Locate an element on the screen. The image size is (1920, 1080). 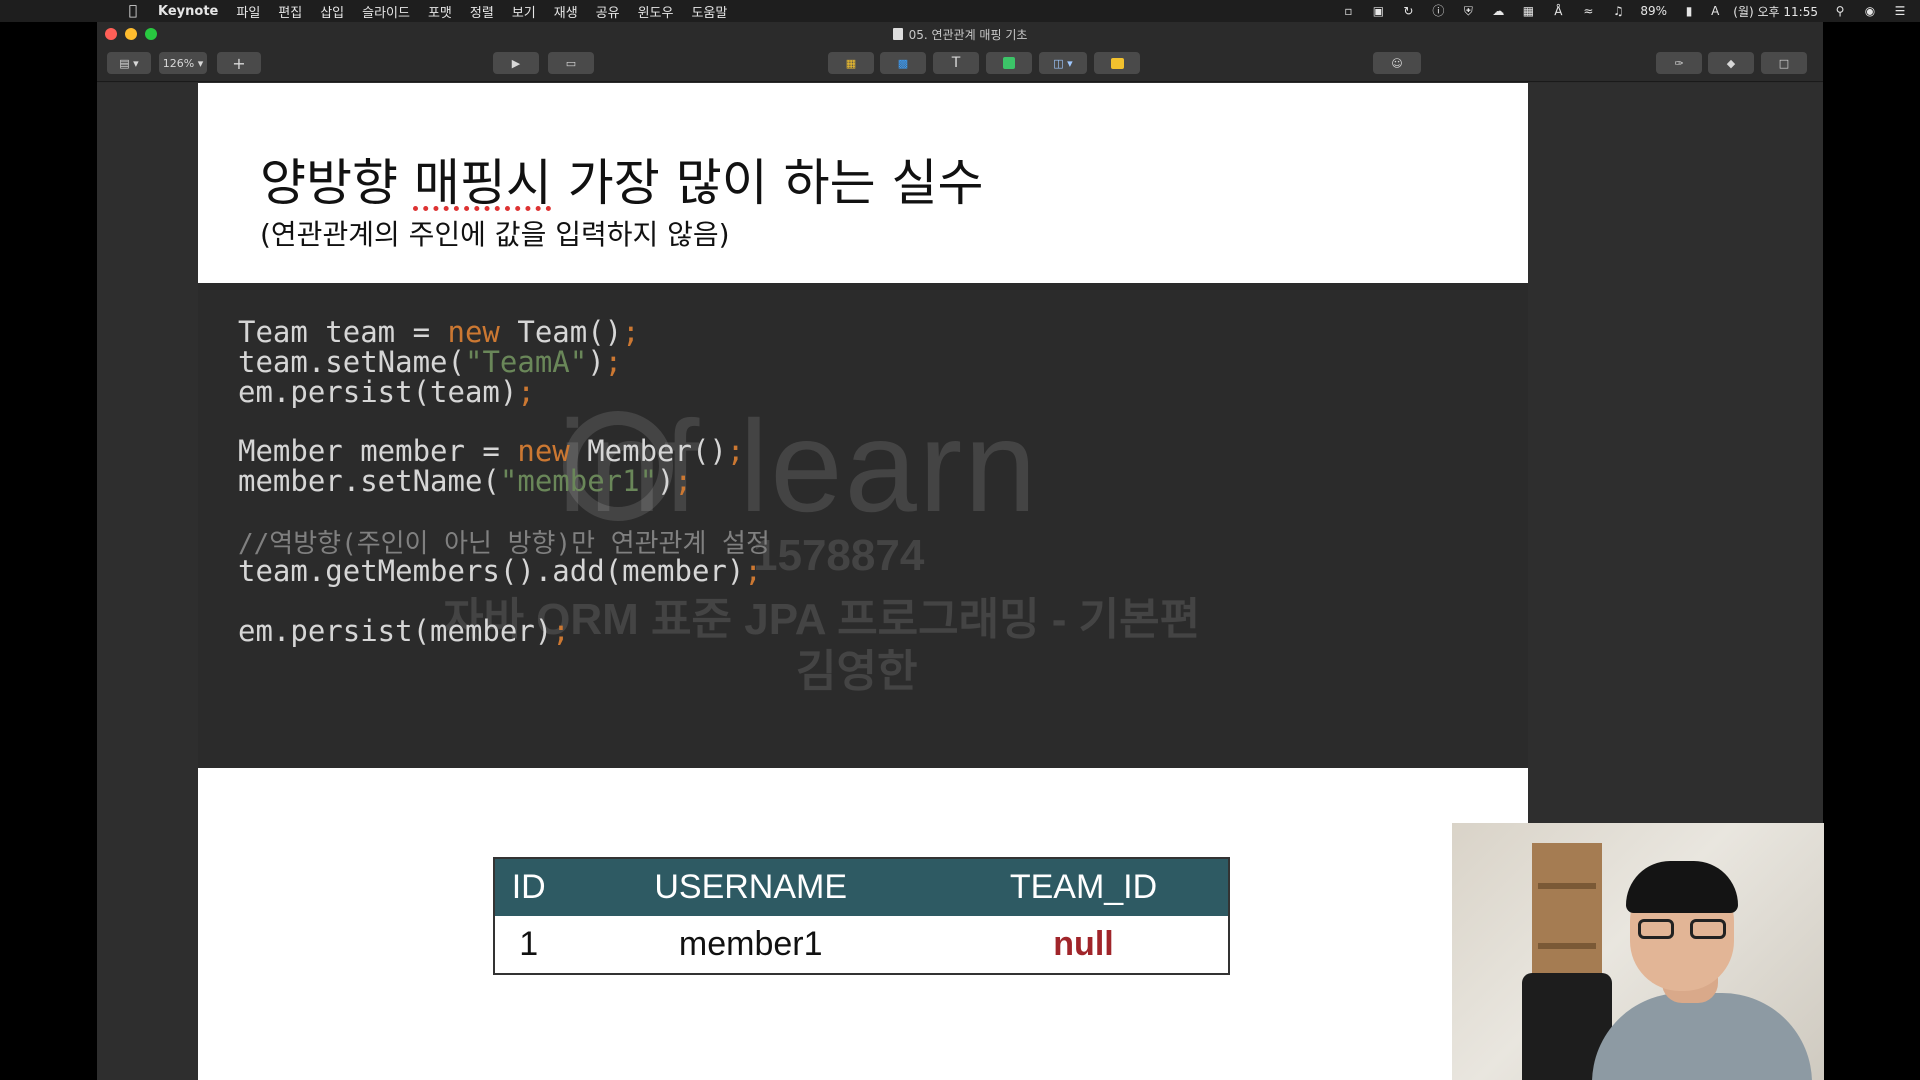
watermark-user-id: 1578874 is located at coordinates (839, 555).